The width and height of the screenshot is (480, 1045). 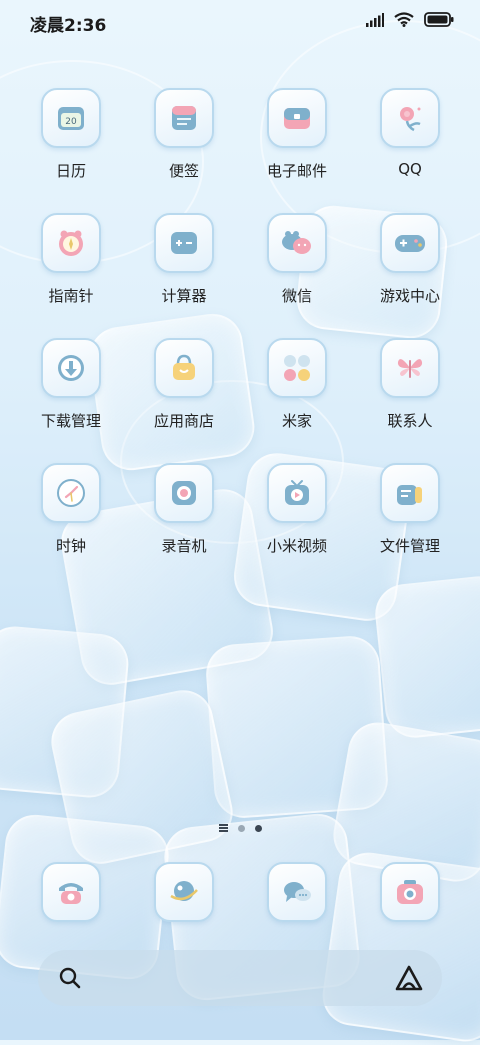 I want to click on app-notes: 便签, so click(x=184, y=134).